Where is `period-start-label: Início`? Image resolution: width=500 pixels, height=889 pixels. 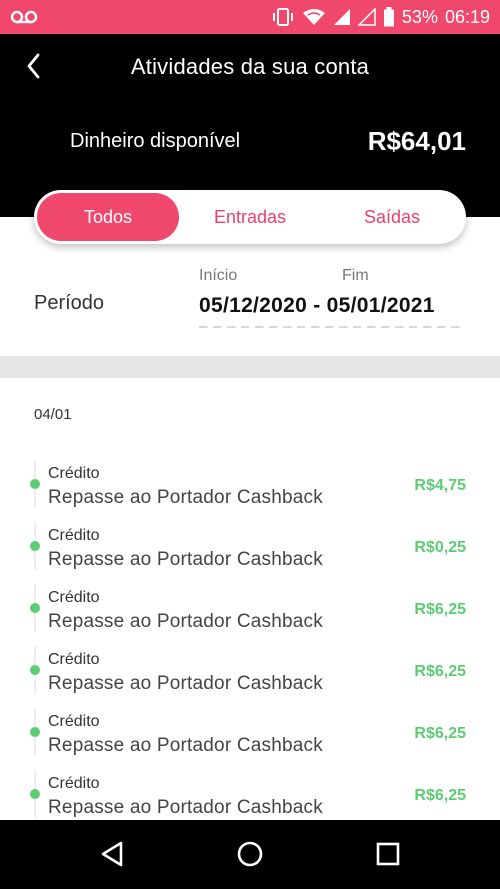 period-start-label: Início is located at coordinates (218, 275).